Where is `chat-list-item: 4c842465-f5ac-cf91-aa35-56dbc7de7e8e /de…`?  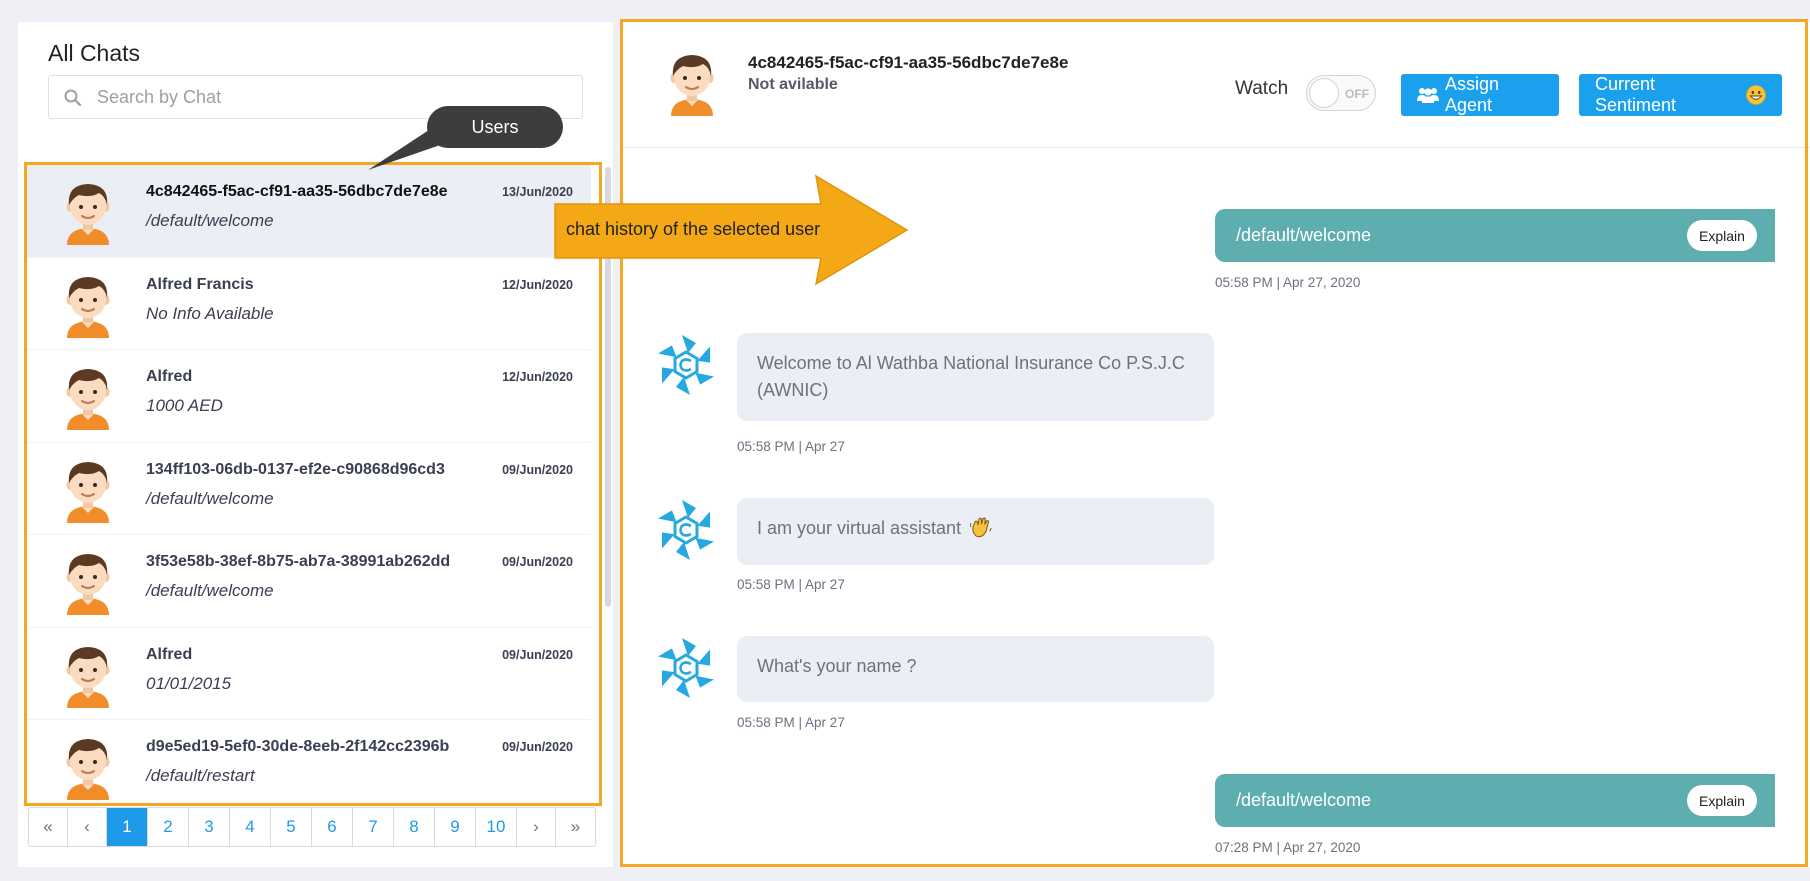 chat-list-item: 4c842465-f5ac-cf91-aa35-56dbc7de7e8e /de… is located at coordinates (308, 211).